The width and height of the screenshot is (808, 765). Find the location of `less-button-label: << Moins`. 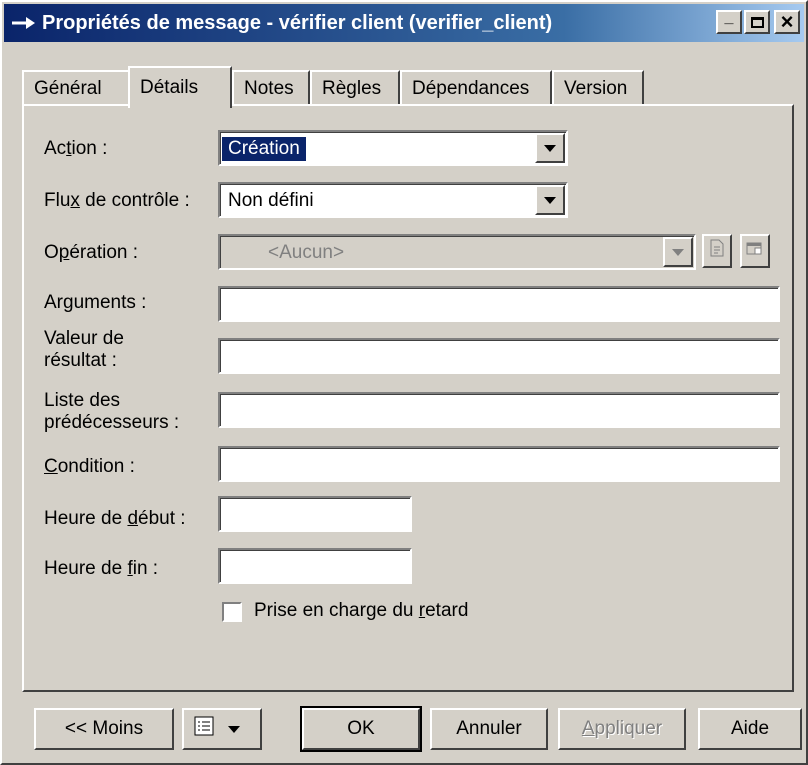

less-button-label: << Moins is located at coordinates (104, 728).